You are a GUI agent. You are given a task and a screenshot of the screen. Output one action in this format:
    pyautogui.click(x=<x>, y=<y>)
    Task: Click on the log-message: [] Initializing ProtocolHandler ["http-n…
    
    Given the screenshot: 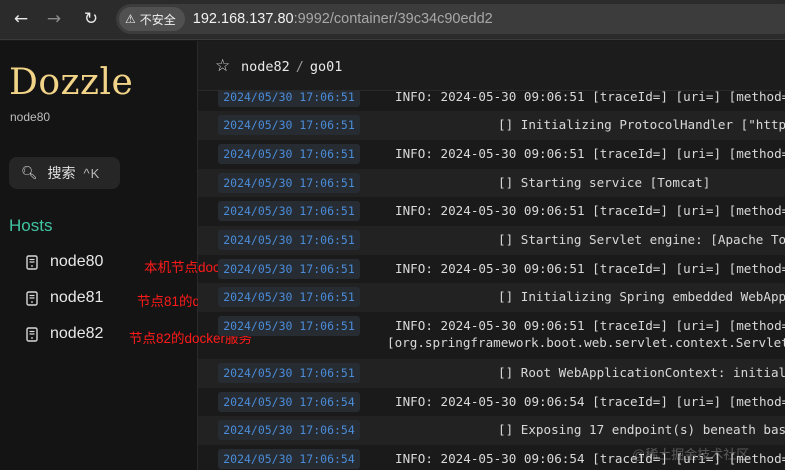 What is the action you would take?
    pyautogui.click(x=641, y=124)
    